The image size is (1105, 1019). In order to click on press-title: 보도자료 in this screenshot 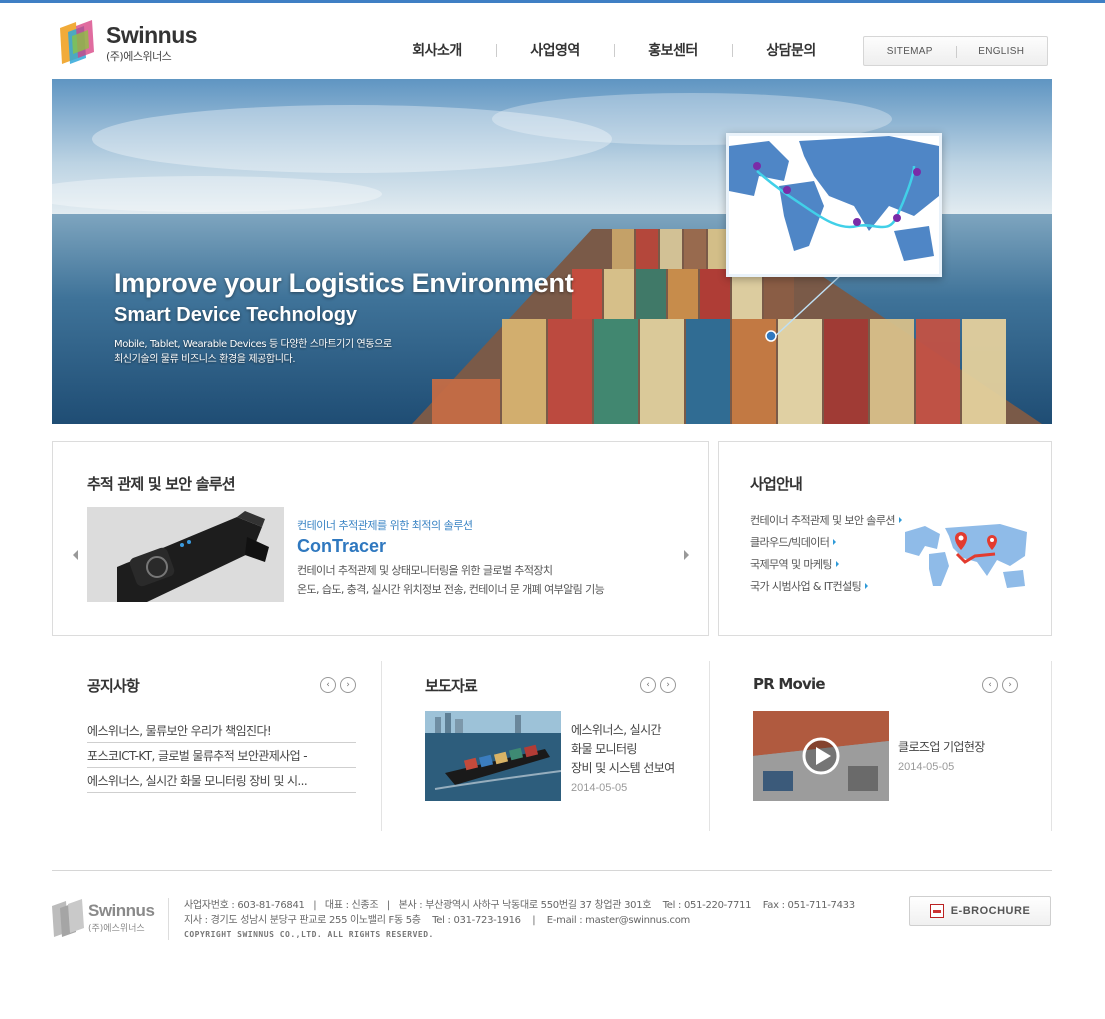, I will do `click(451, 686)`.